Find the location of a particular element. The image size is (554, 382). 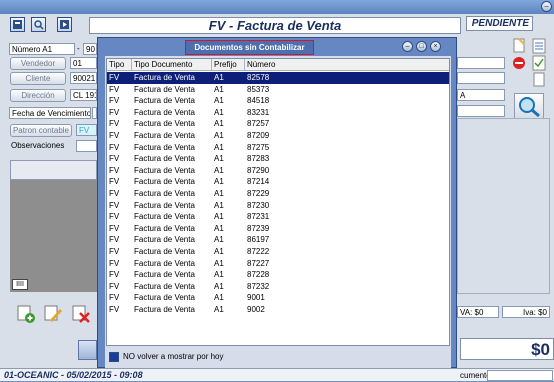

calculator-icon is located at coordinates (87, 350).